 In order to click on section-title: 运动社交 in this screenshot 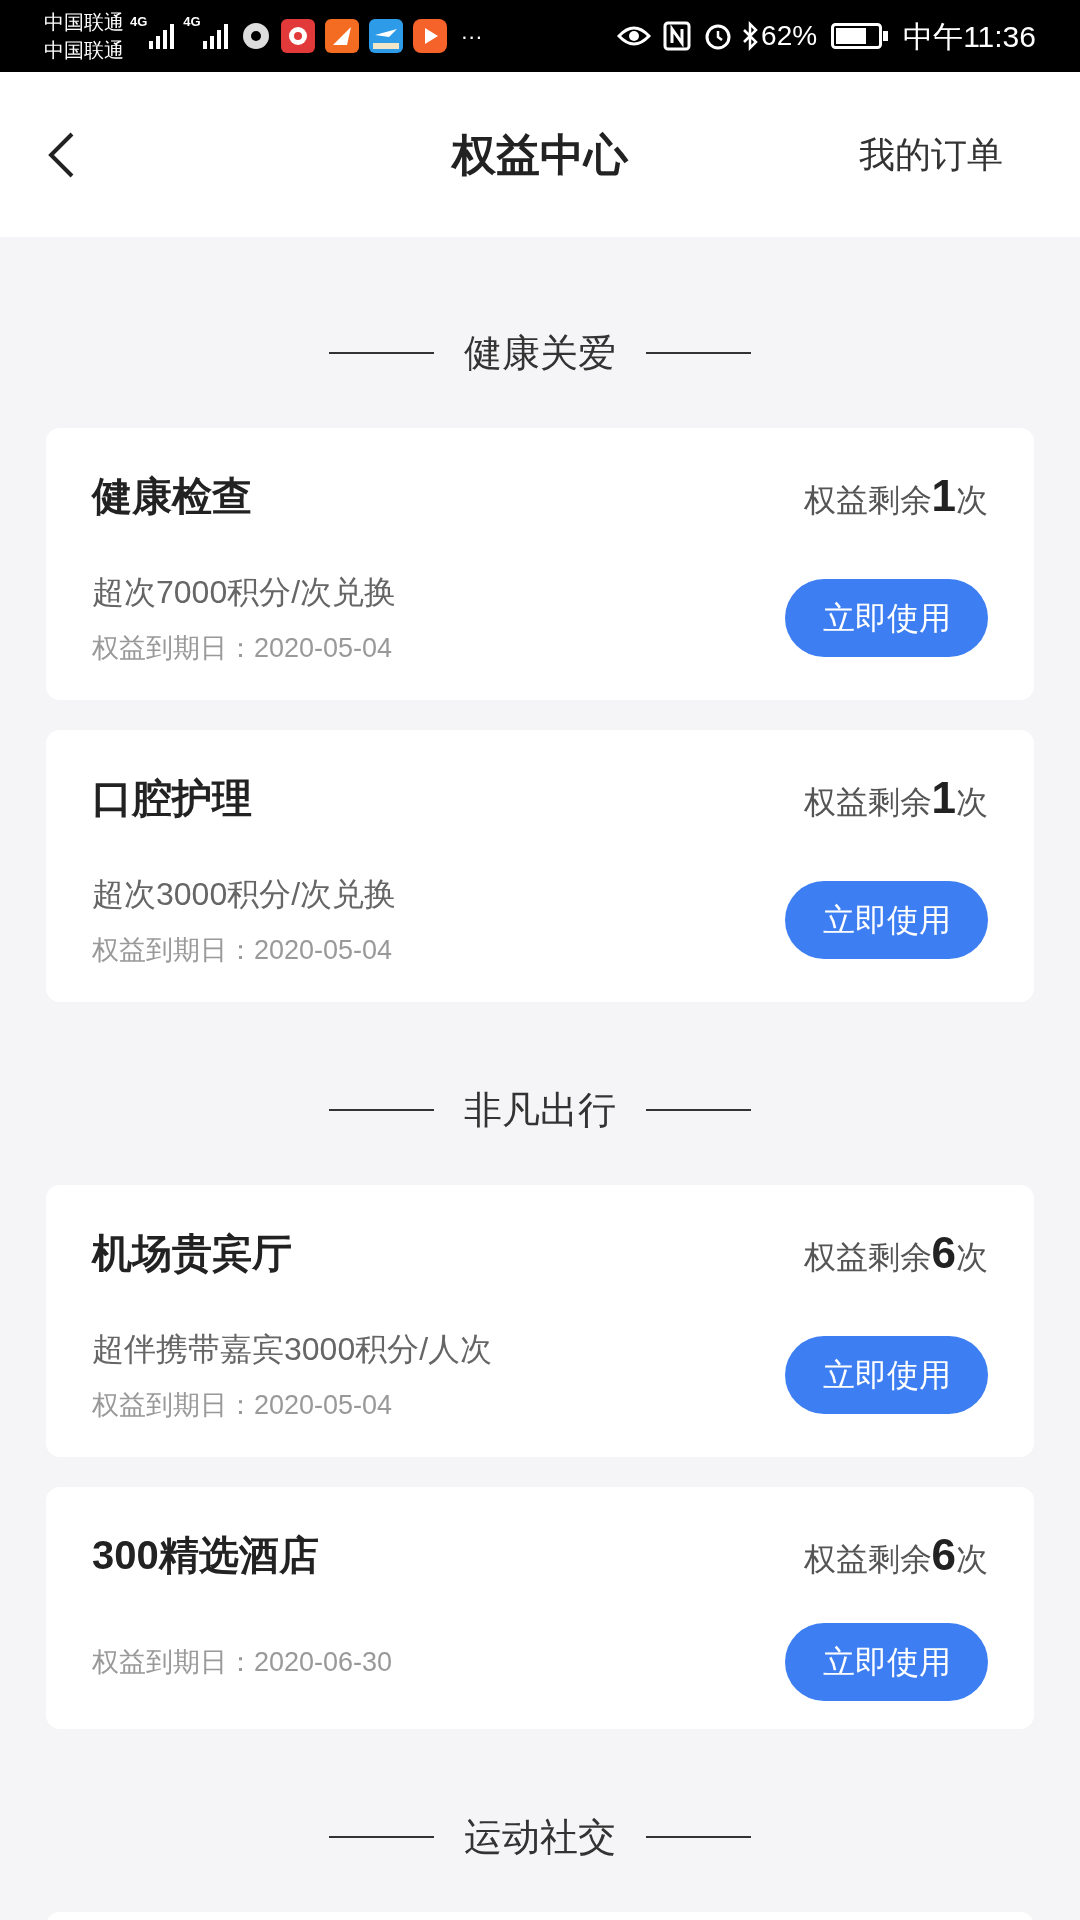, I will do `click(540, 1837)`.